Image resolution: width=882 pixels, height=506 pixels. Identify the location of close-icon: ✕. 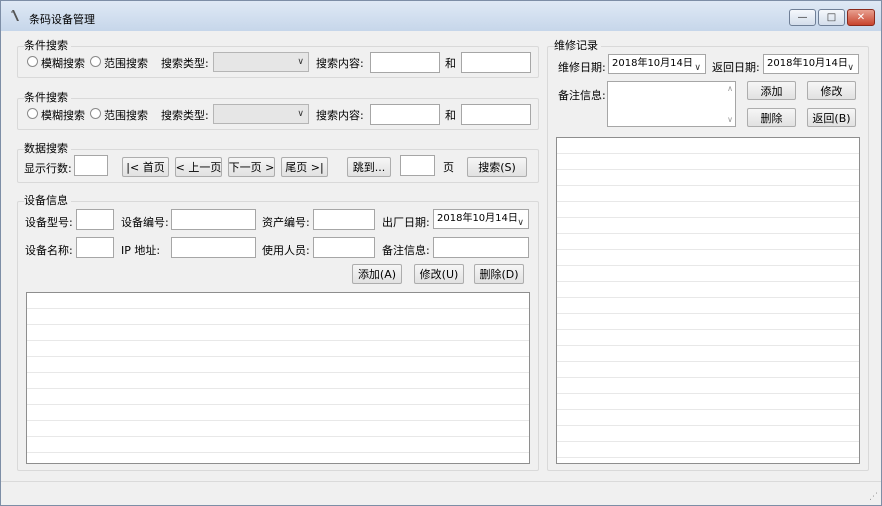
(861, 17).